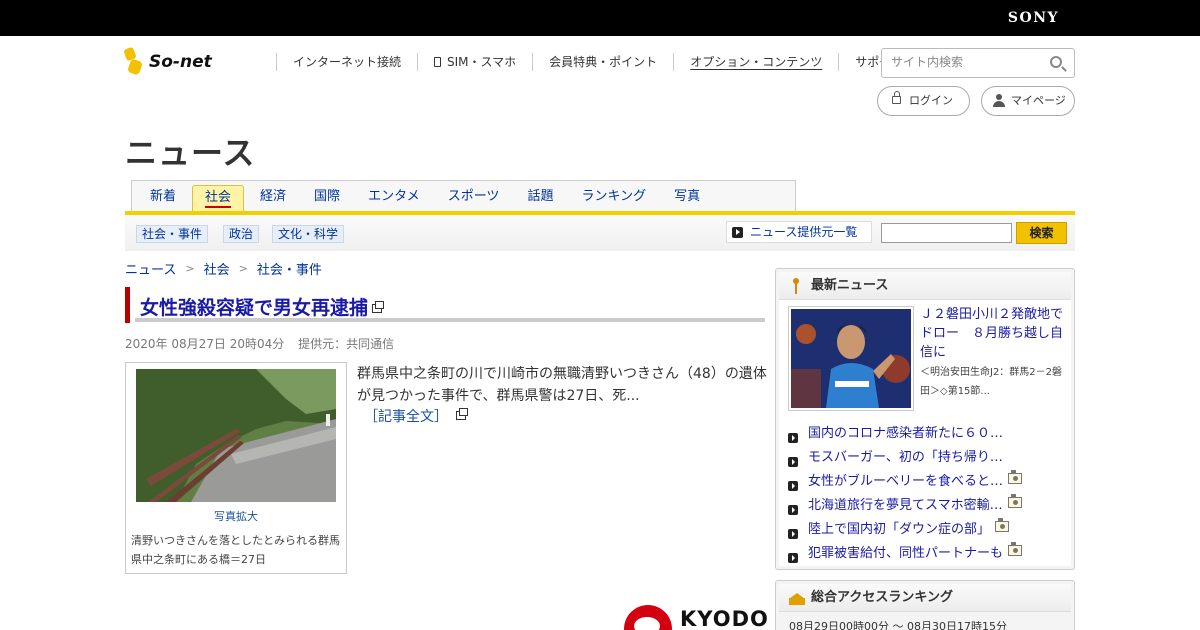  I want to click on list-item: 犯罪被害給付、同性パートナーも, so click(905, 552).